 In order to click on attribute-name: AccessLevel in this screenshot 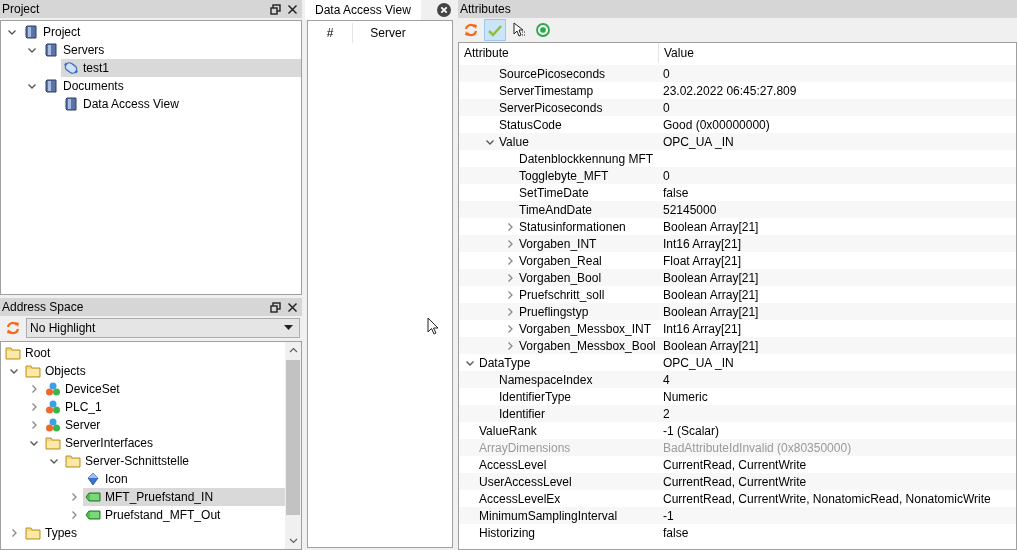, I will do `click(513, 464)`.